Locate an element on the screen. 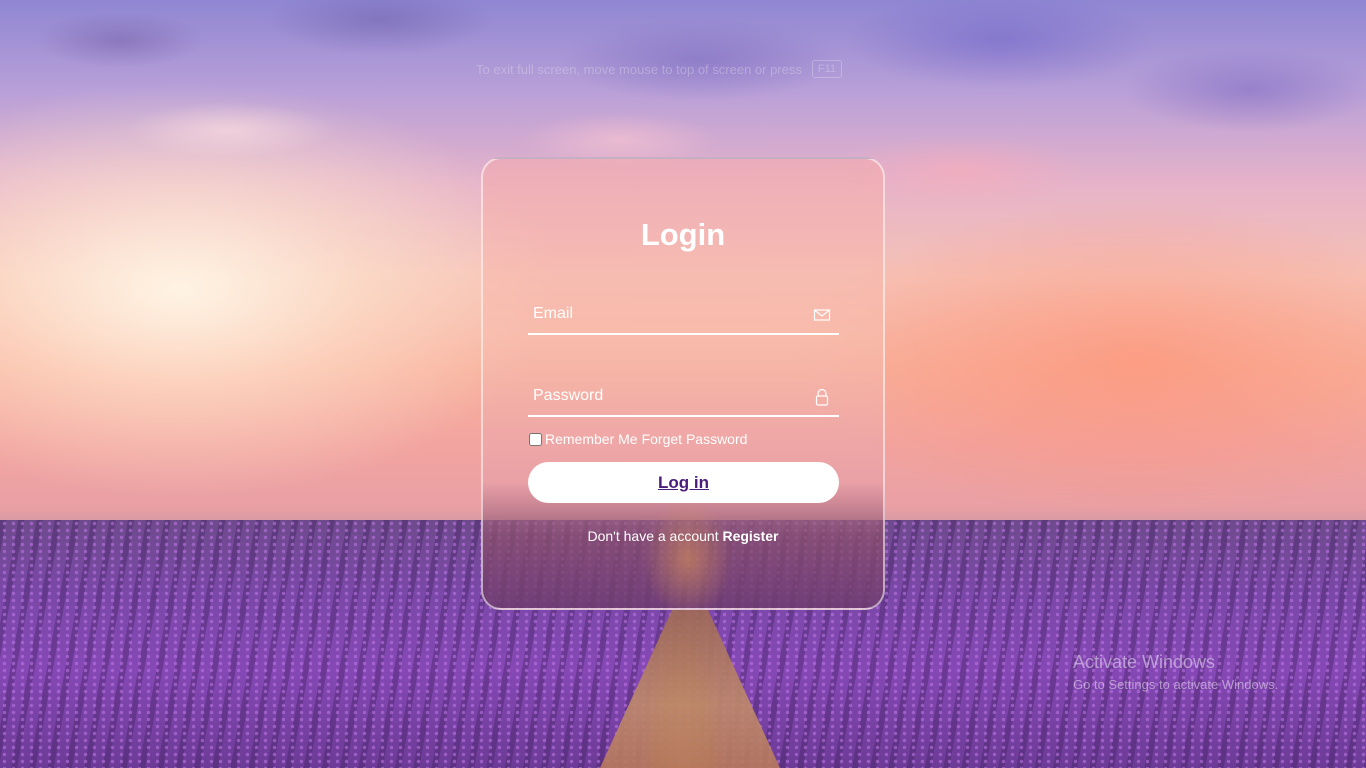  login-button: Log in is located at coordinates (683, 482).